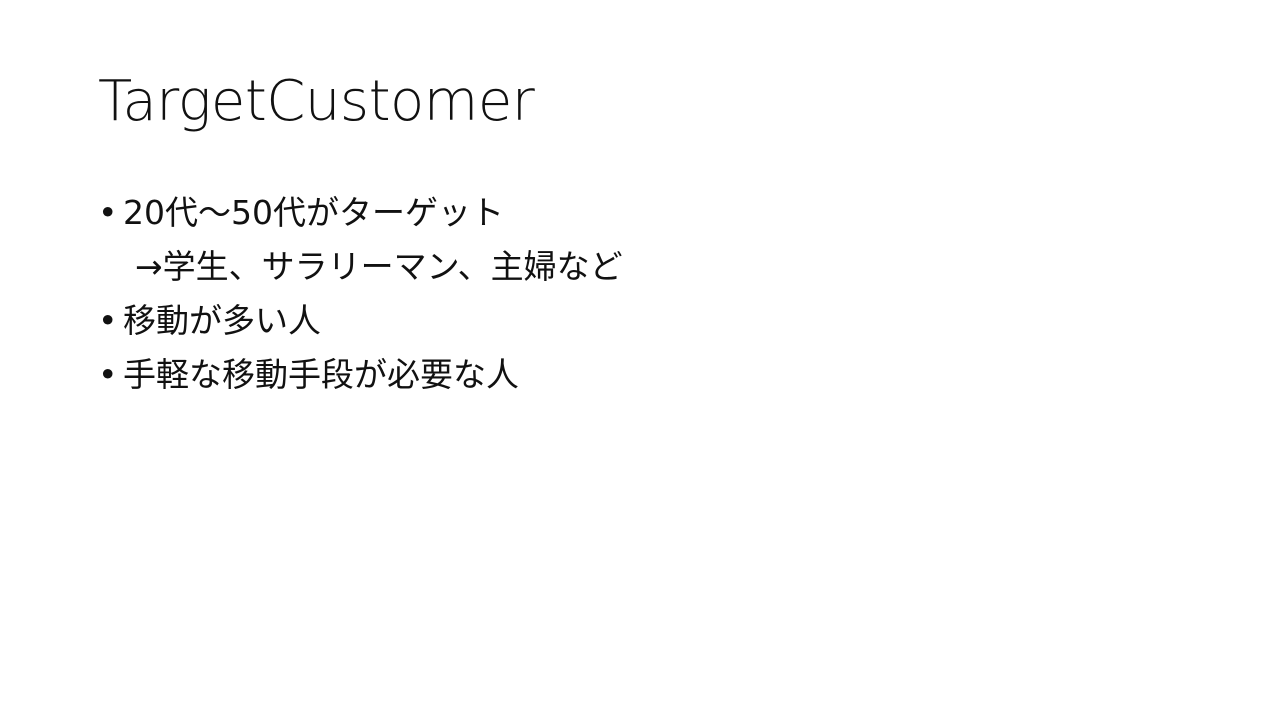 This screenshot has height=720, width=1280. What do you see at coordinates (313, 212) in the screenshot?
I see `bullet-text: 20代～50代がターゲット` at bounding box center [313, 212].